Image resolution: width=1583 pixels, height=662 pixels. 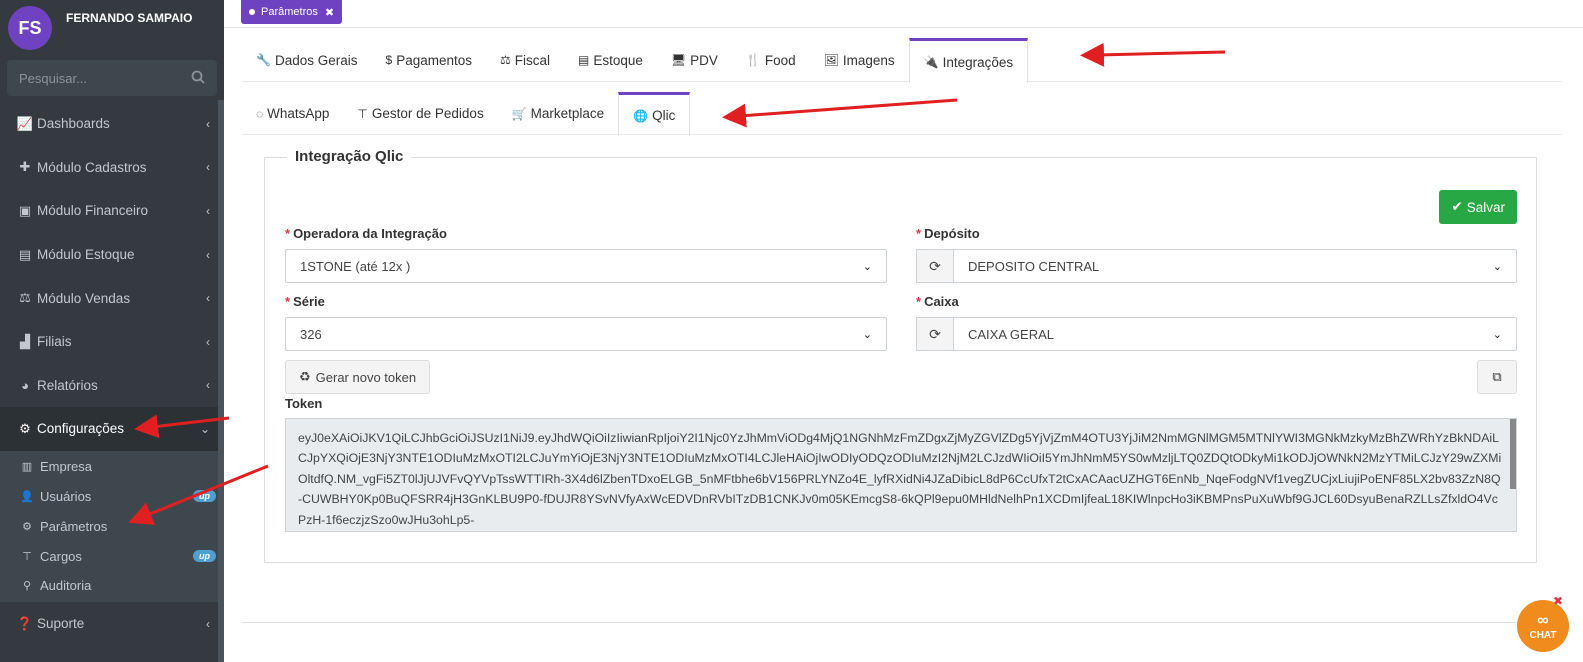 What do you see at coordinates (27, 586) in the screenshot?
I see `archive-icon: ⚲` at bounding box center [27, 586].